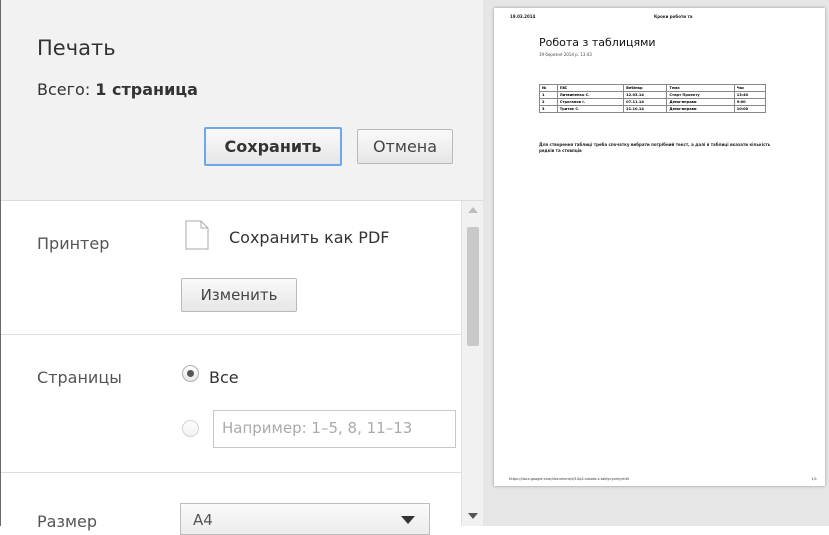 The image size is (829, 535). Describe the element at coordinates (700, 88) in the screenshot. I see `table-header-cell: Тема` at that location.